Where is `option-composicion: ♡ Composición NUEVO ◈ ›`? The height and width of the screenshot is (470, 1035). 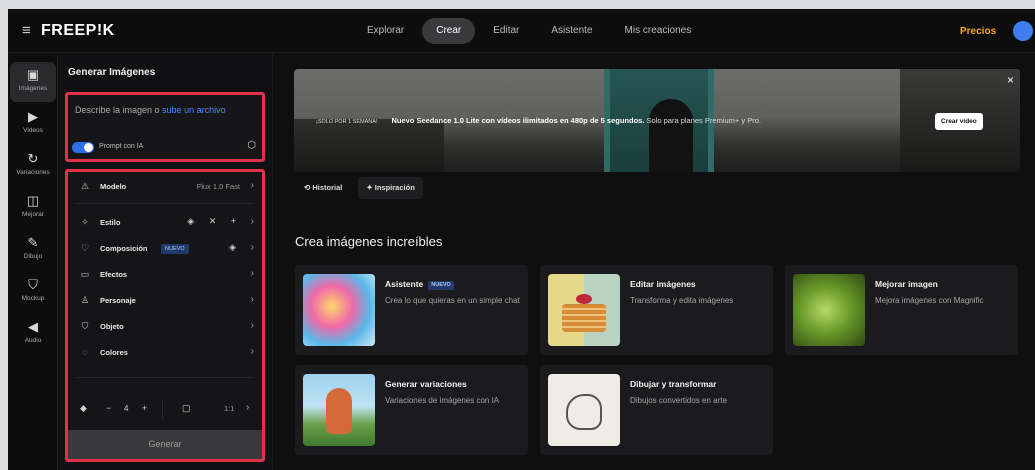 option-composicion: ♡ Composición NUEVO ◈ › is located at coordinates (165, 249).